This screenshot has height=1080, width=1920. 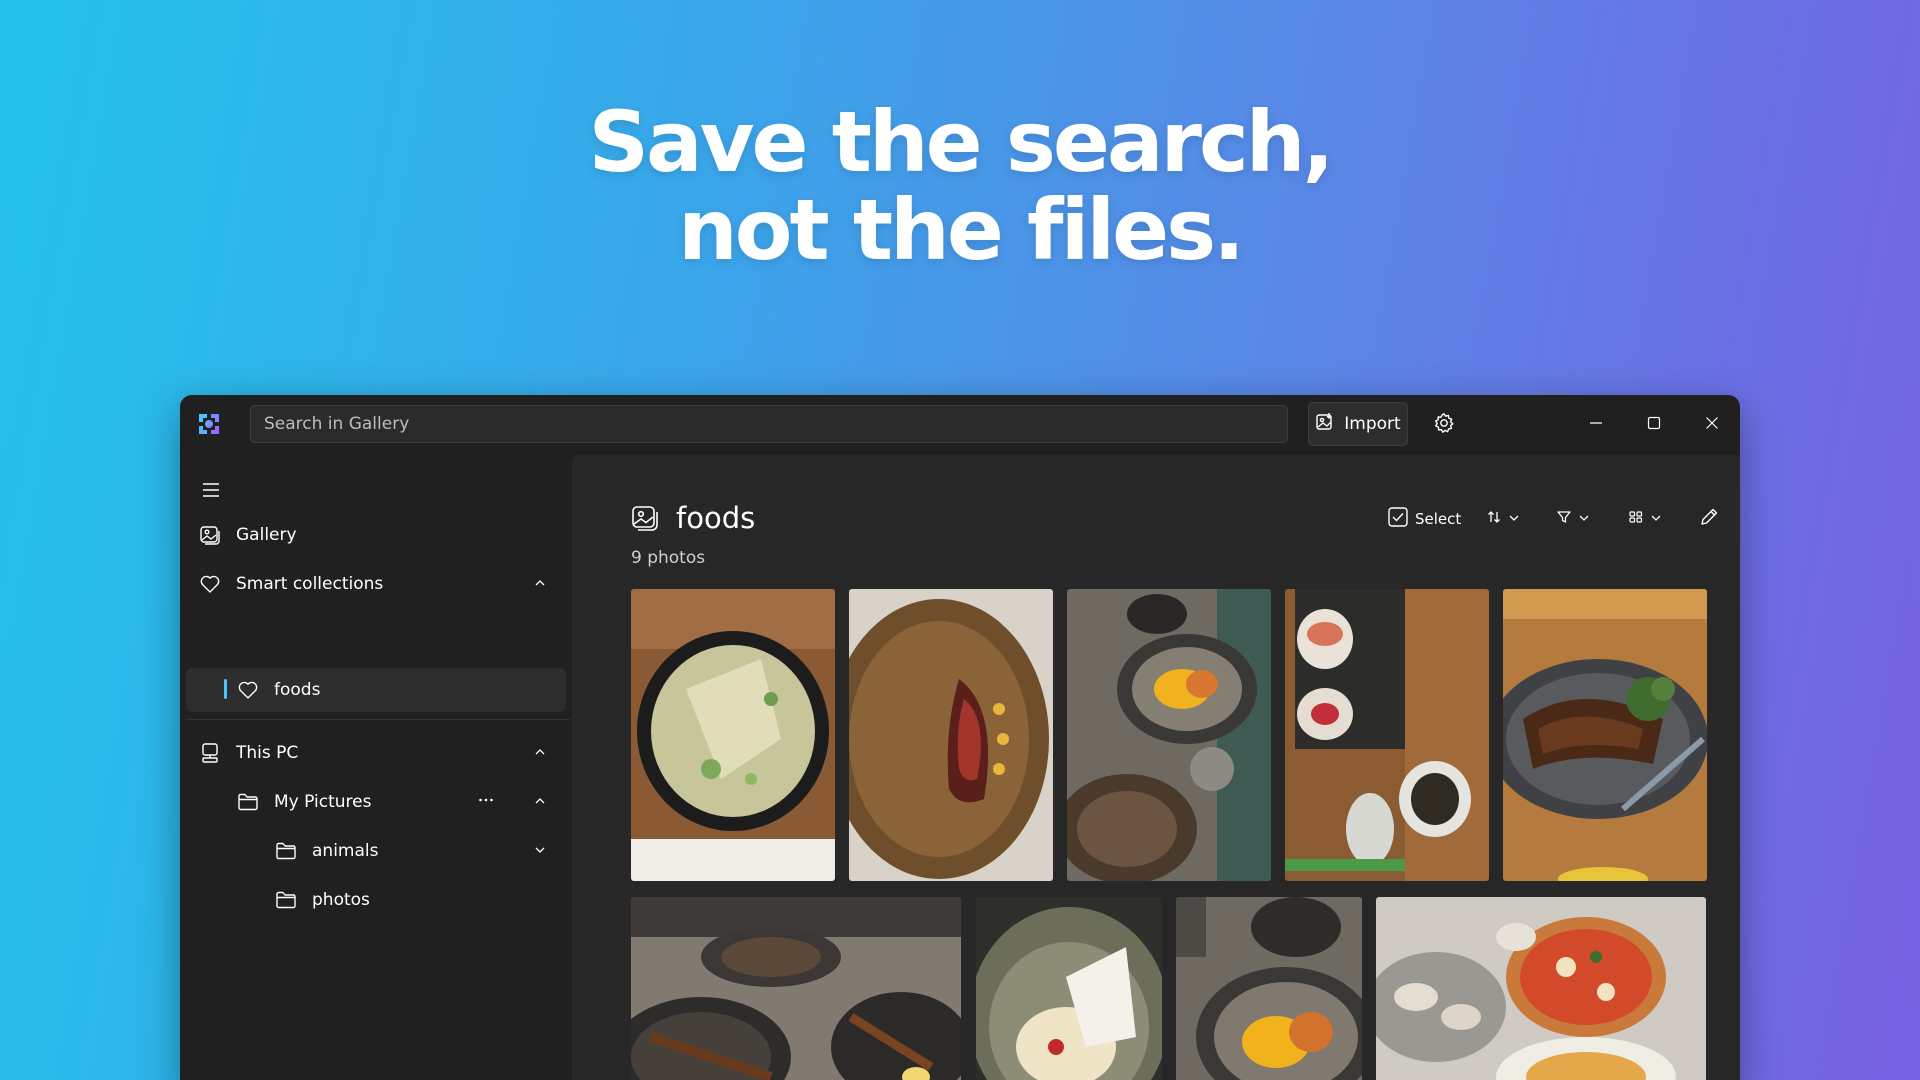 I want to click on gear-icon, so click(x=1444, y=425).